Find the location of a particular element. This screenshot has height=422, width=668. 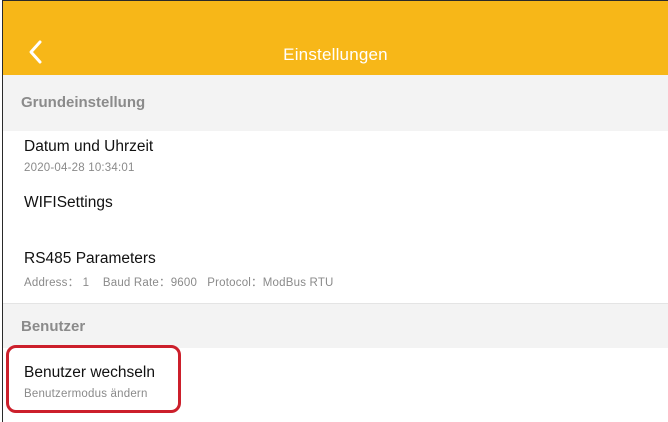

settings-item-subtitle: Benutzermodus ändern is located at coordinates (86, 394).